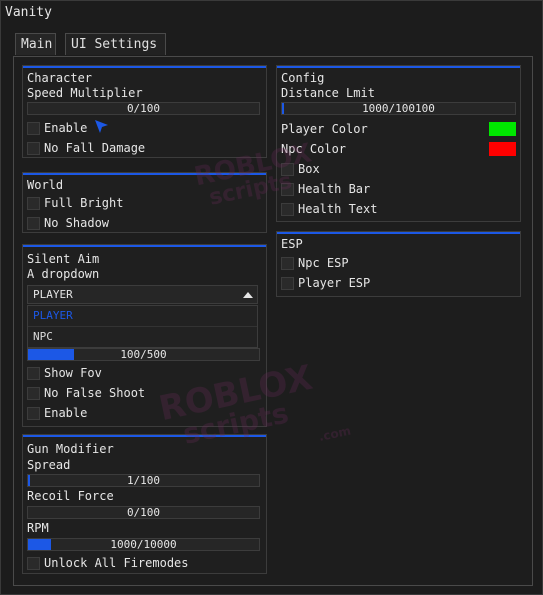 The width and height of the screenshot is (543, 595). I want to click on slider-value: 100/500, so click(143, 354).